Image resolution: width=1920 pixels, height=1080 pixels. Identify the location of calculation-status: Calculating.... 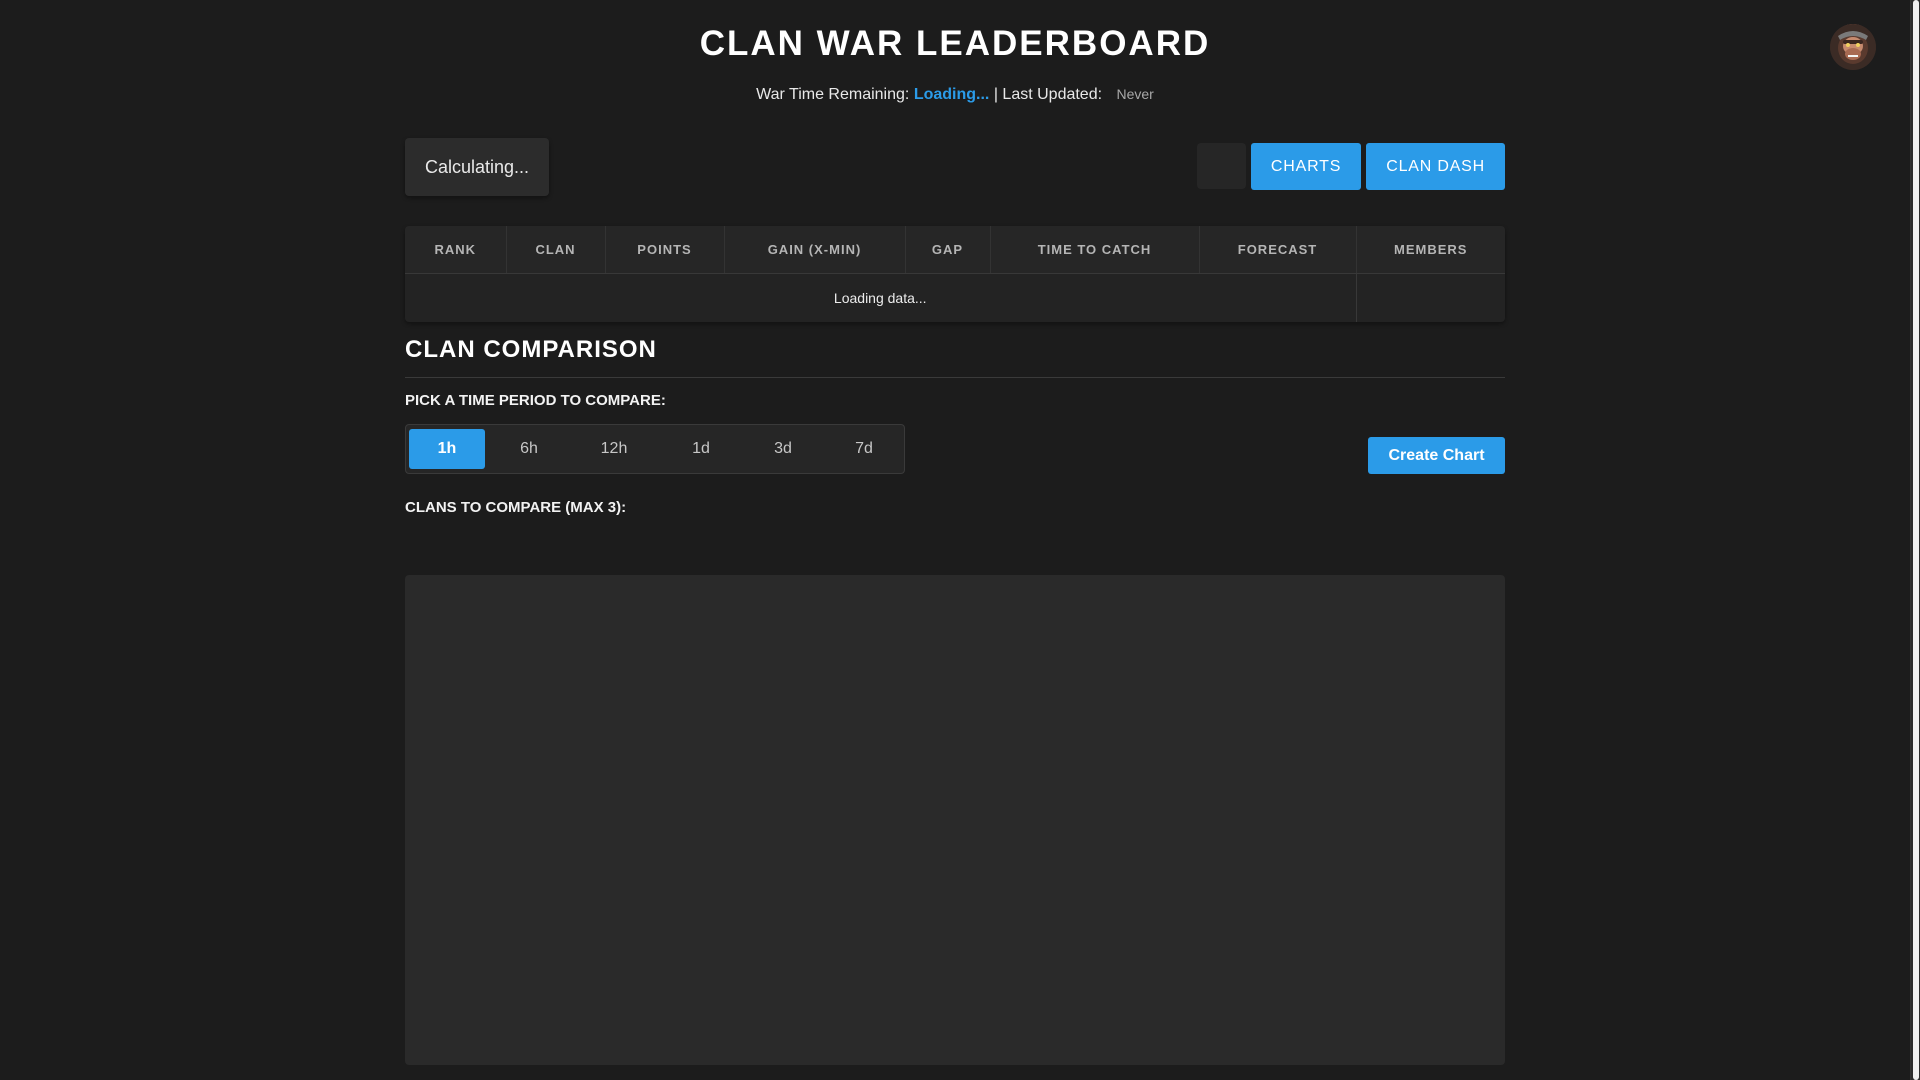
(477, 167).